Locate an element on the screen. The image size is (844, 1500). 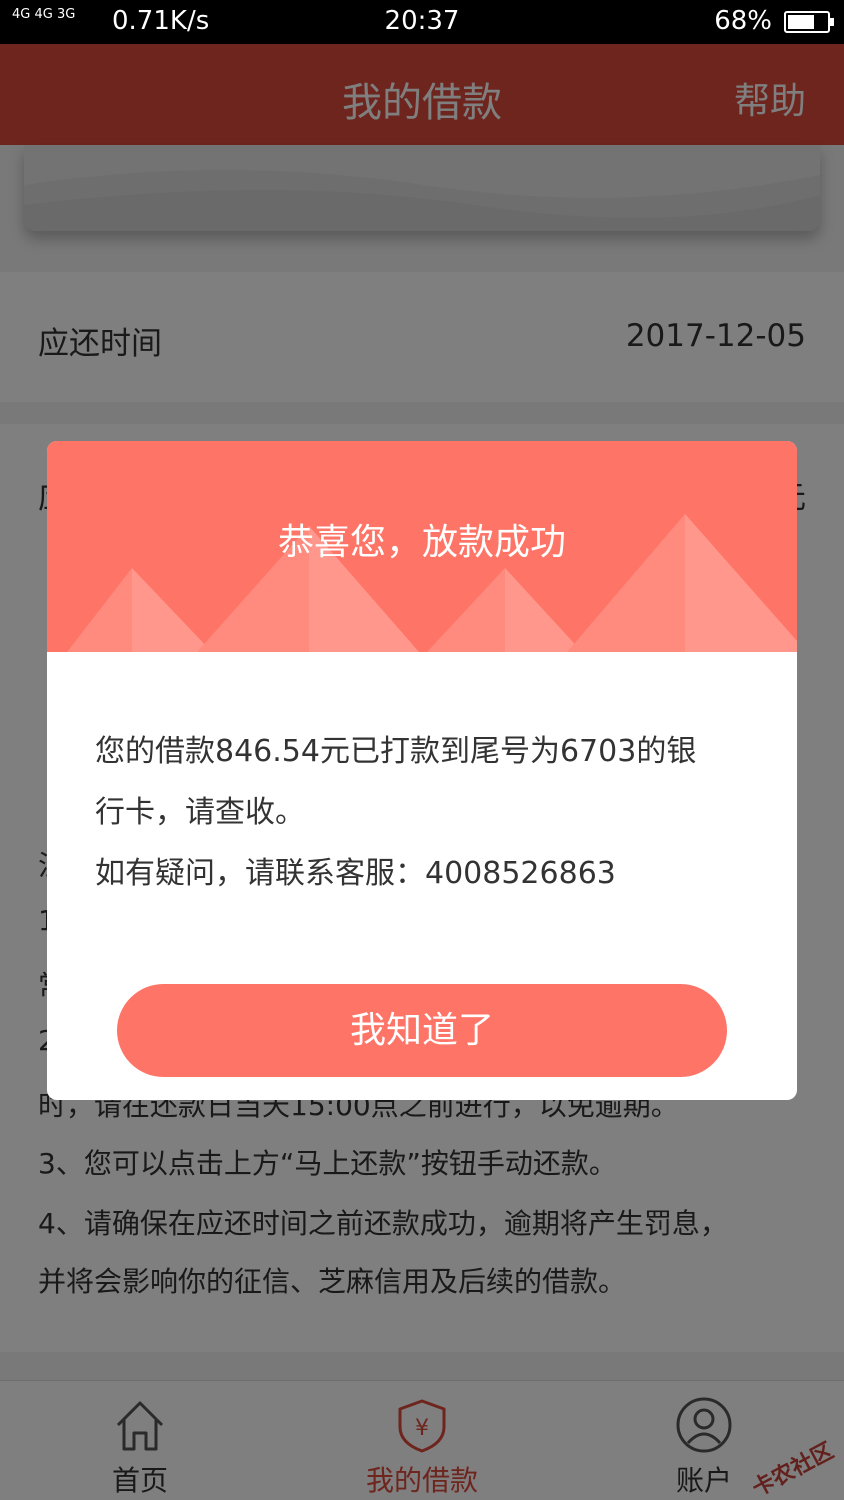
status-bar: 4G 4G 3G 0.71K/s 20:37 68% is located at coordinates (422, 22).